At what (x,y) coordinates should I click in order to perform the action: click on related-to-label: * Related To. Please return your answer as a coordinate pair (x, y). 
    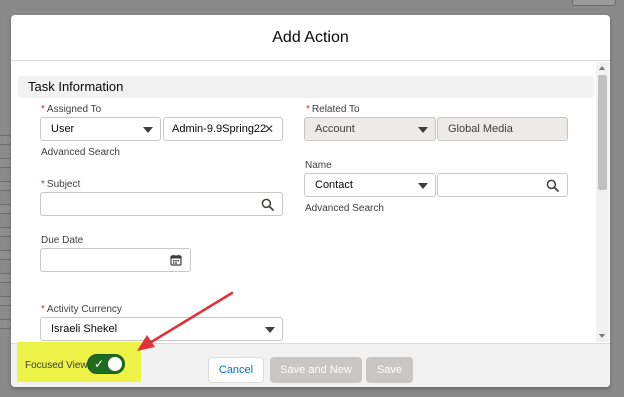
    Looking at the image, I should click on (333, 109).